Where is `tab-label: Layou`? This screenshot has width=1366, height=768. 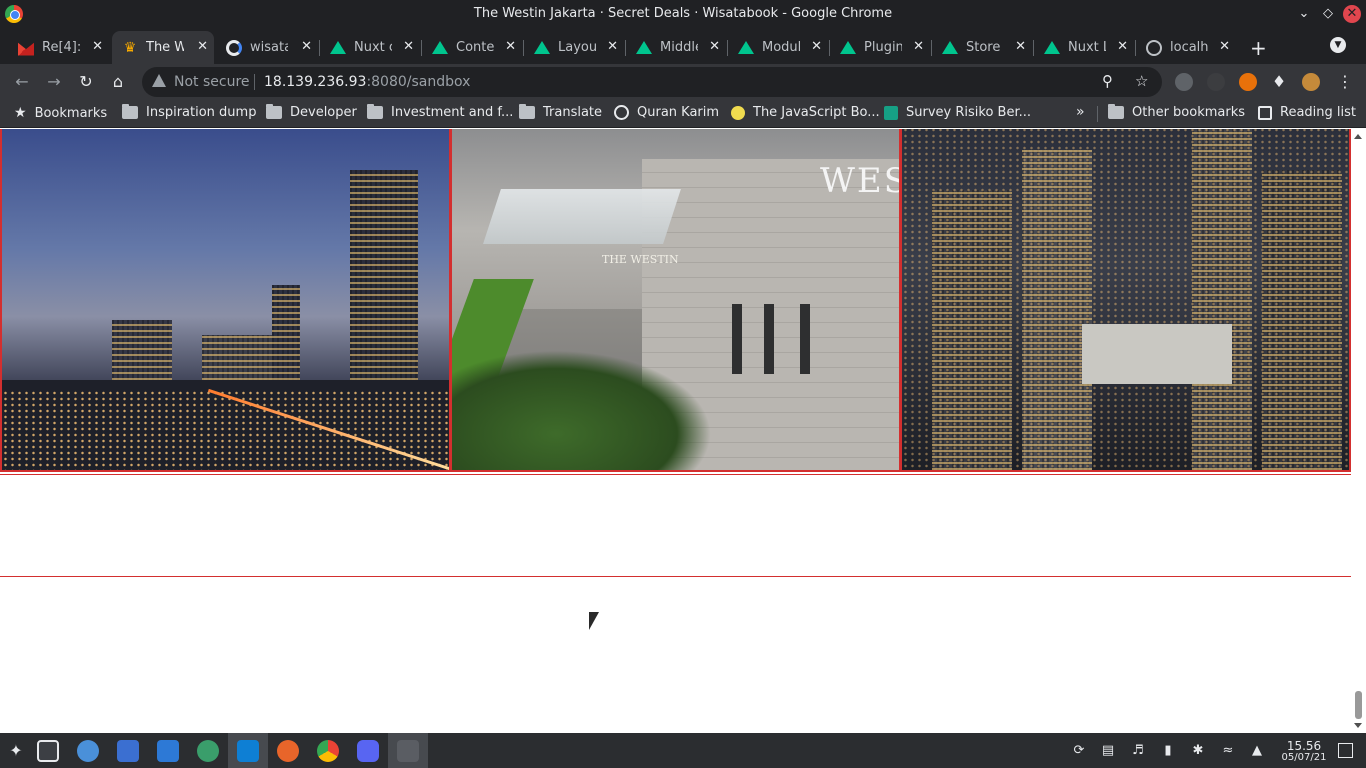 tab-label: Layou is located at coordinates (577, 47).